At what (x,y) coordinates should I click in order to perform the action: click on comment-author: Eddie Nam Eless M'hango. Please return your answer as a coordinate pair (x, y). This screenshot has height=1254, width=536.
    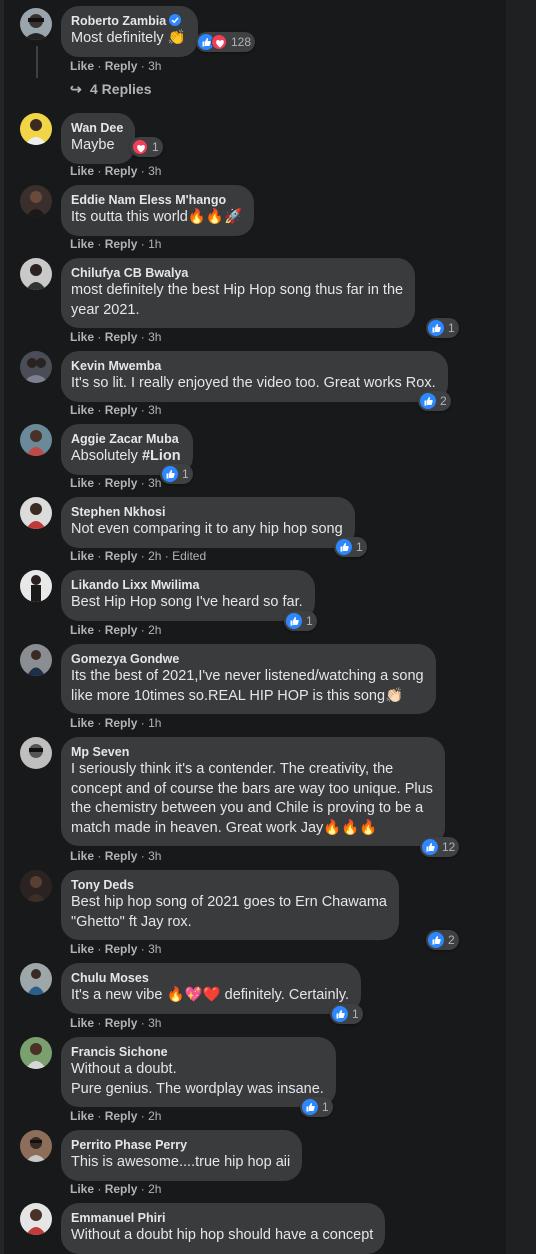
    Looking at the image, I should click on (156, 200).